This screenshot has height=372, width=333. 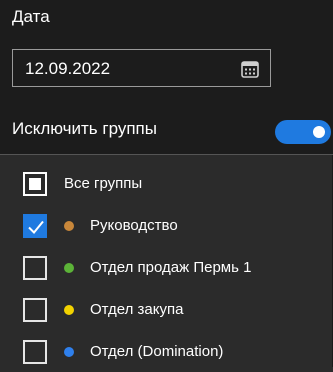 I want to click on check-icon, so click(x=36, y=227).